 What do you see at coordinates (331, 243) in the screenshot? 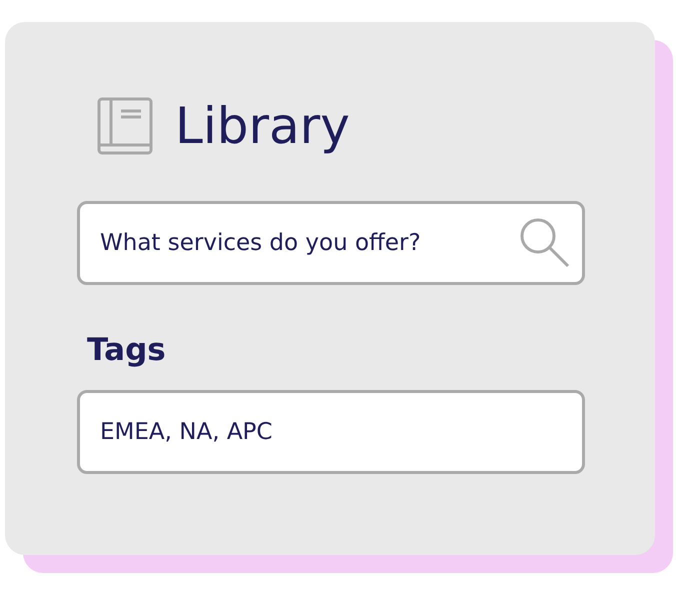
I see `search-field: What services do you offer?` at bounding box center [331, 243].